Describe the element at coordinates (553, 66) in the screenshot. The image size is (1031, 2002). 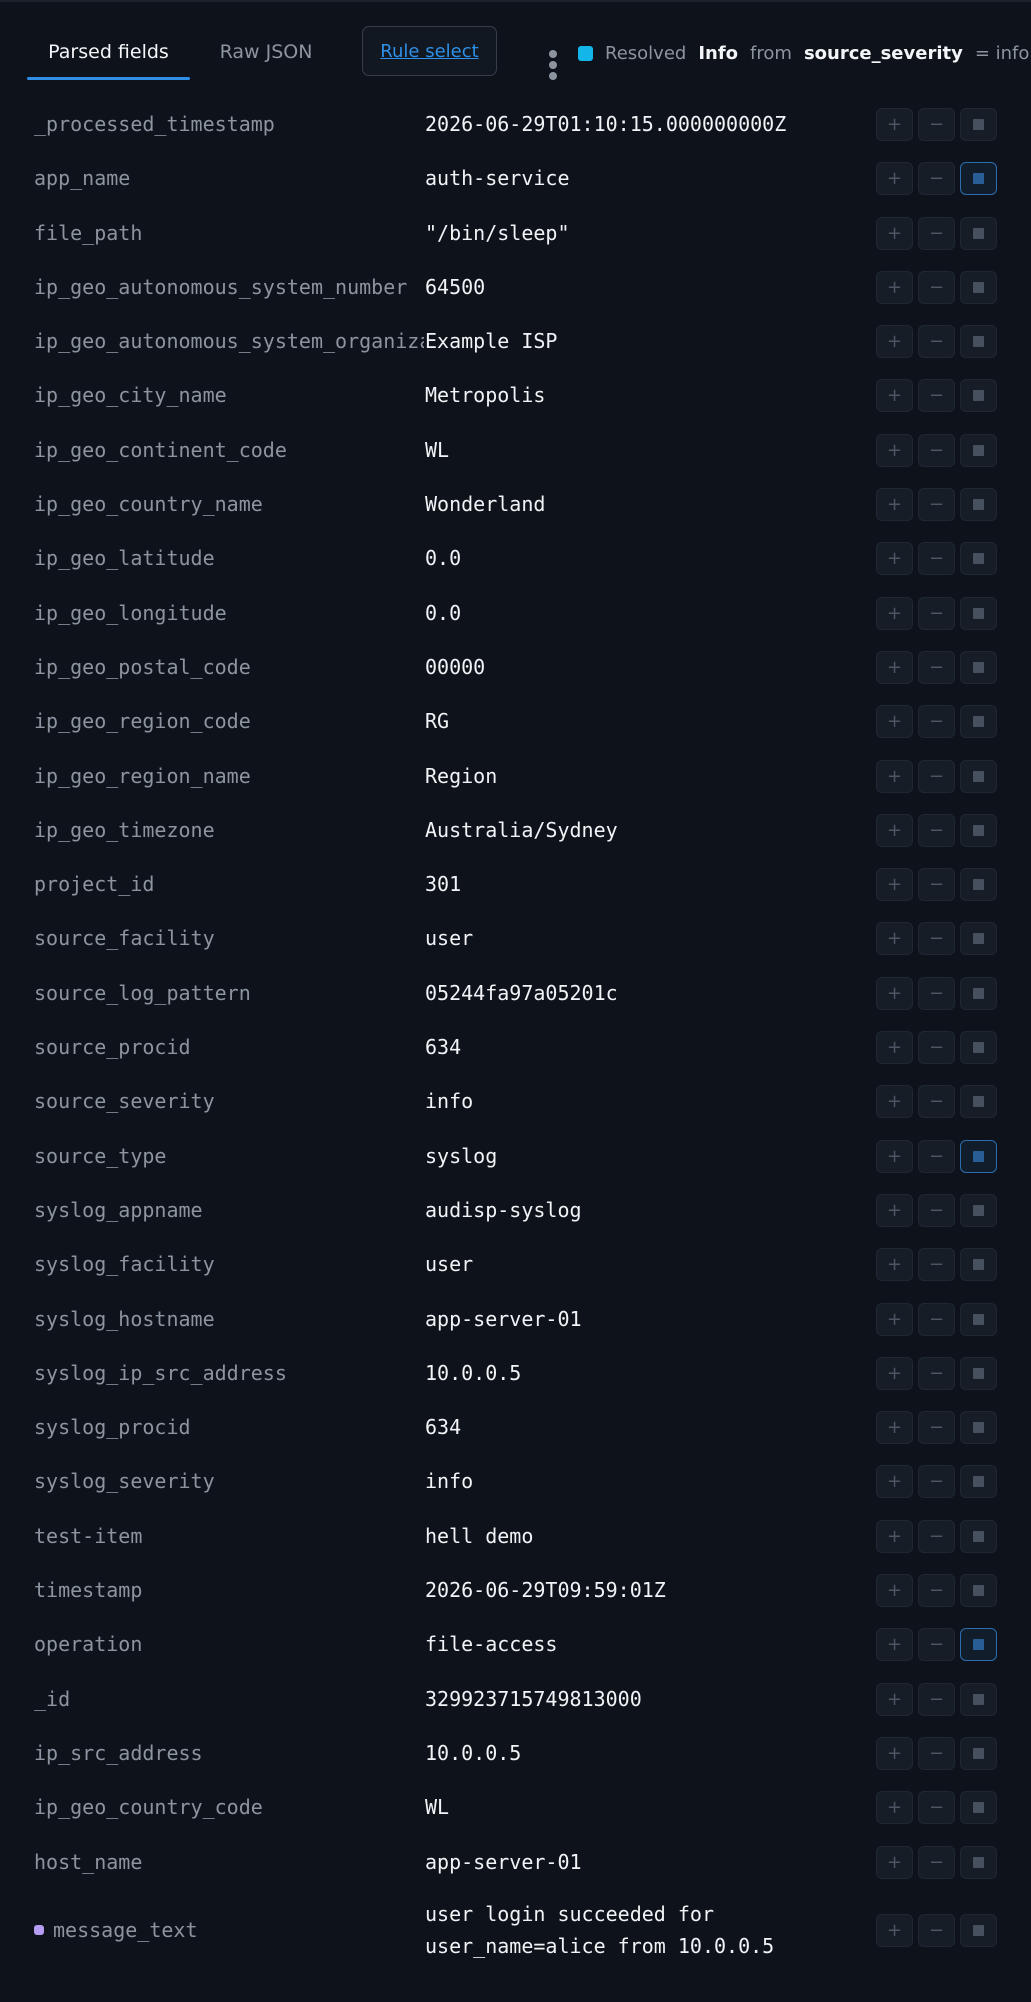
I see `more-options-icon` at that location.